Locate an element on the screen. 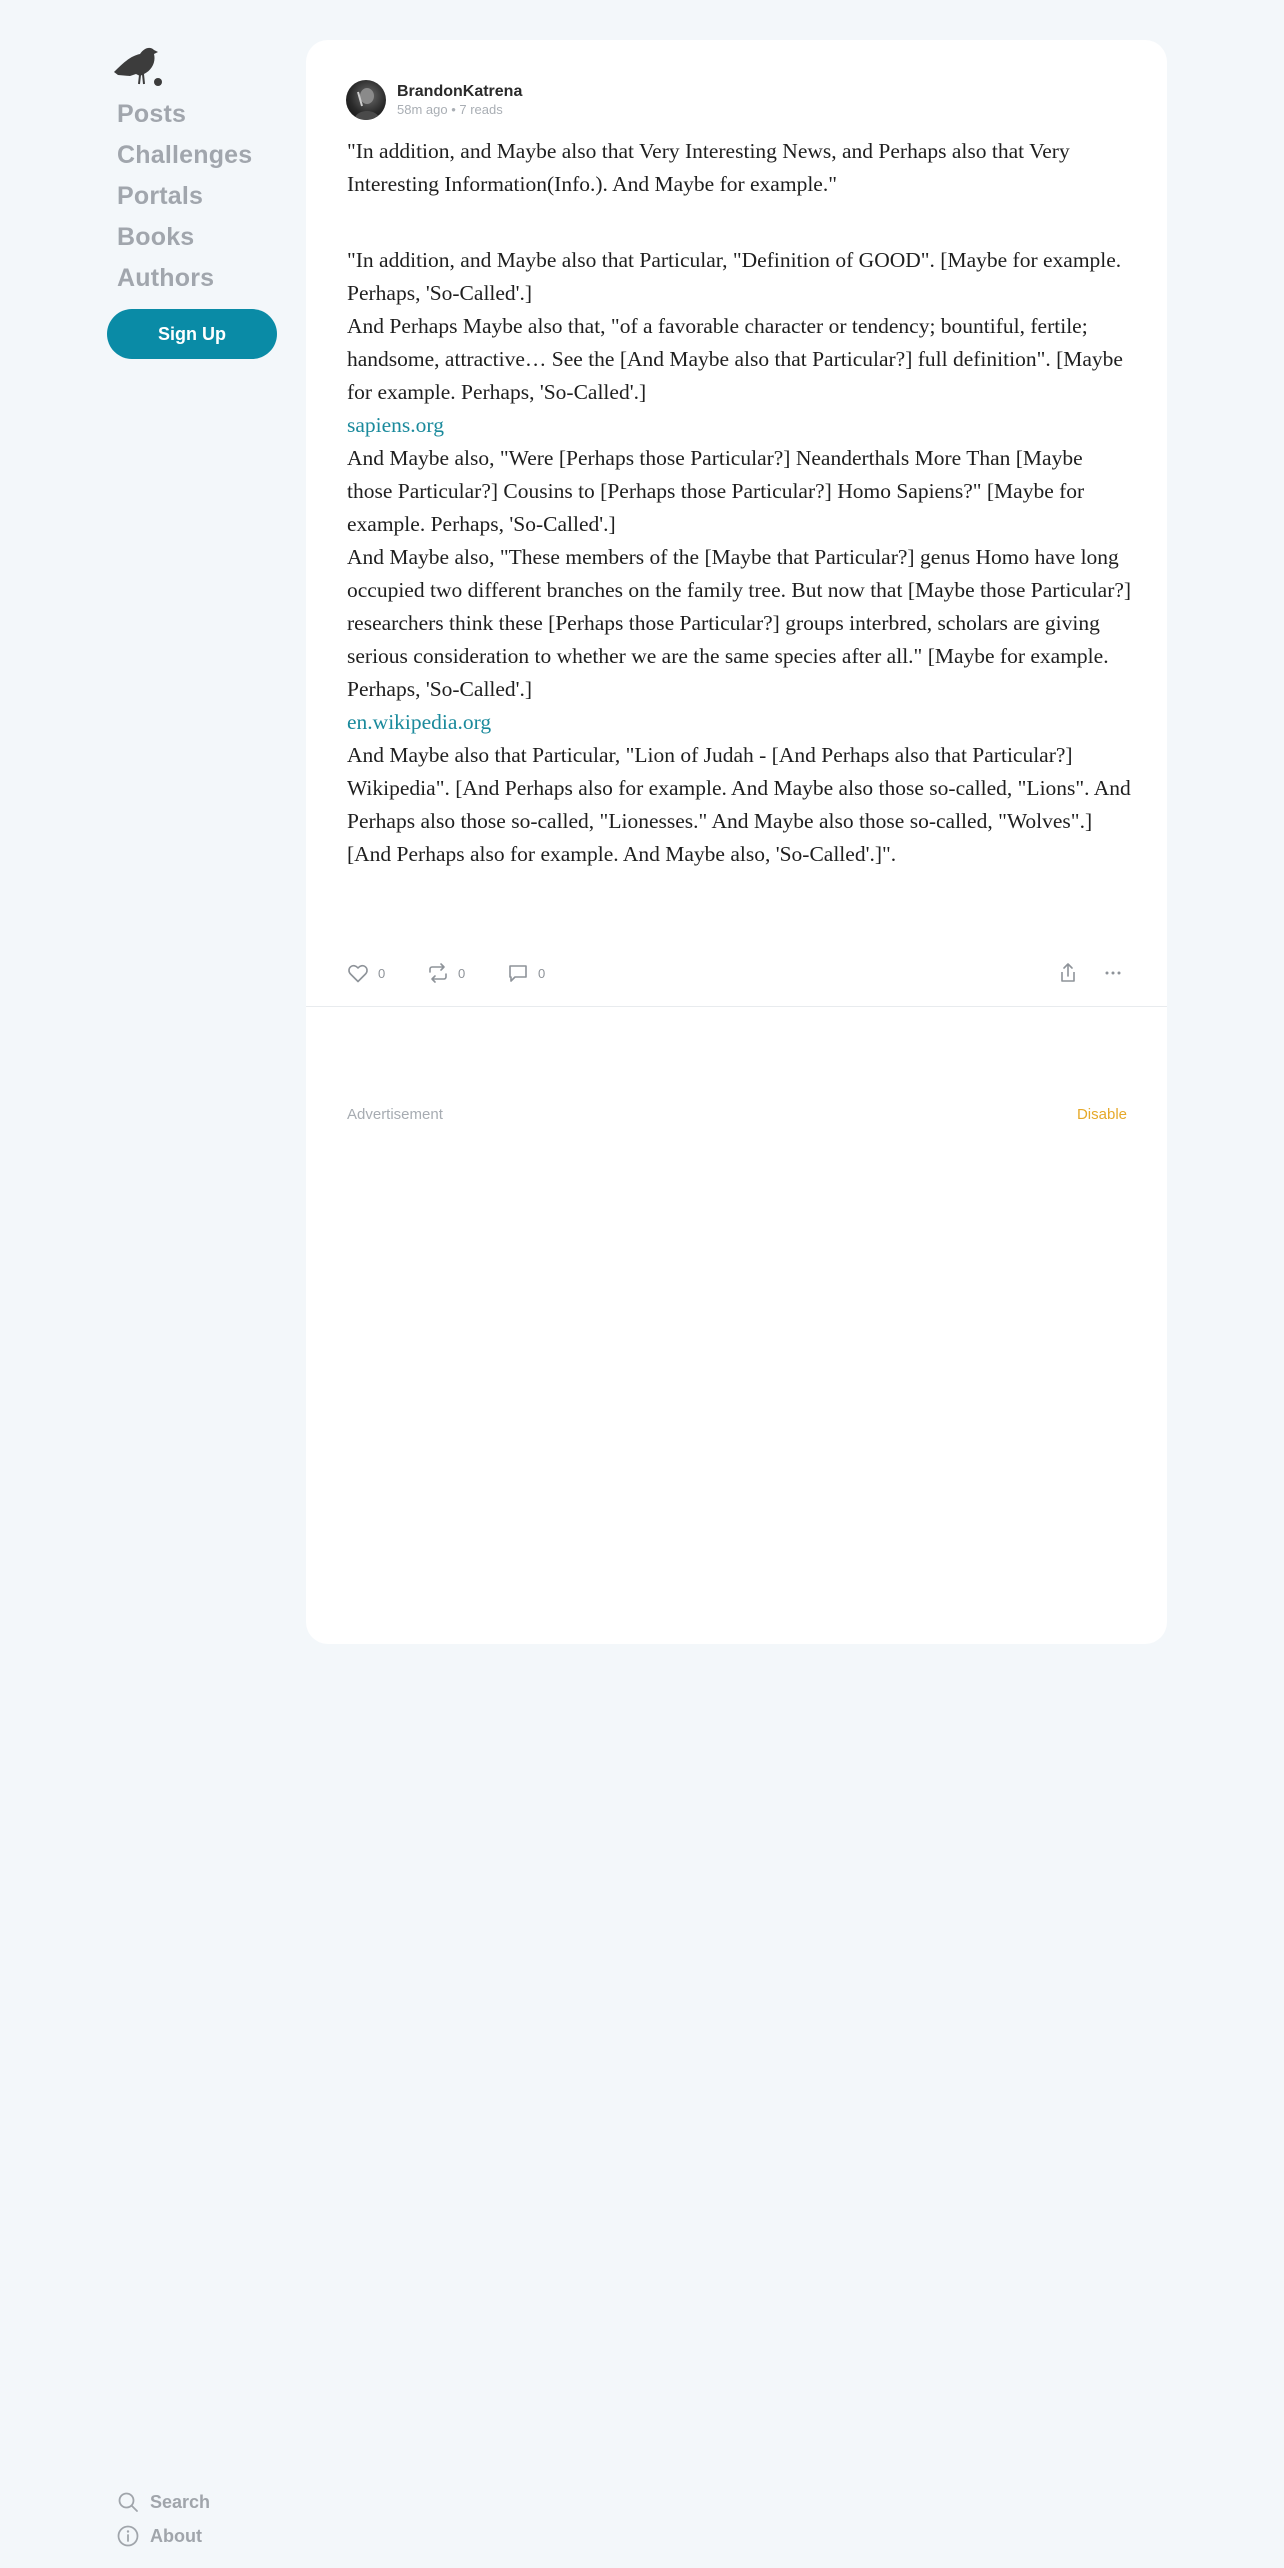  crow-logo-icon is located at coordinates (138, 66).